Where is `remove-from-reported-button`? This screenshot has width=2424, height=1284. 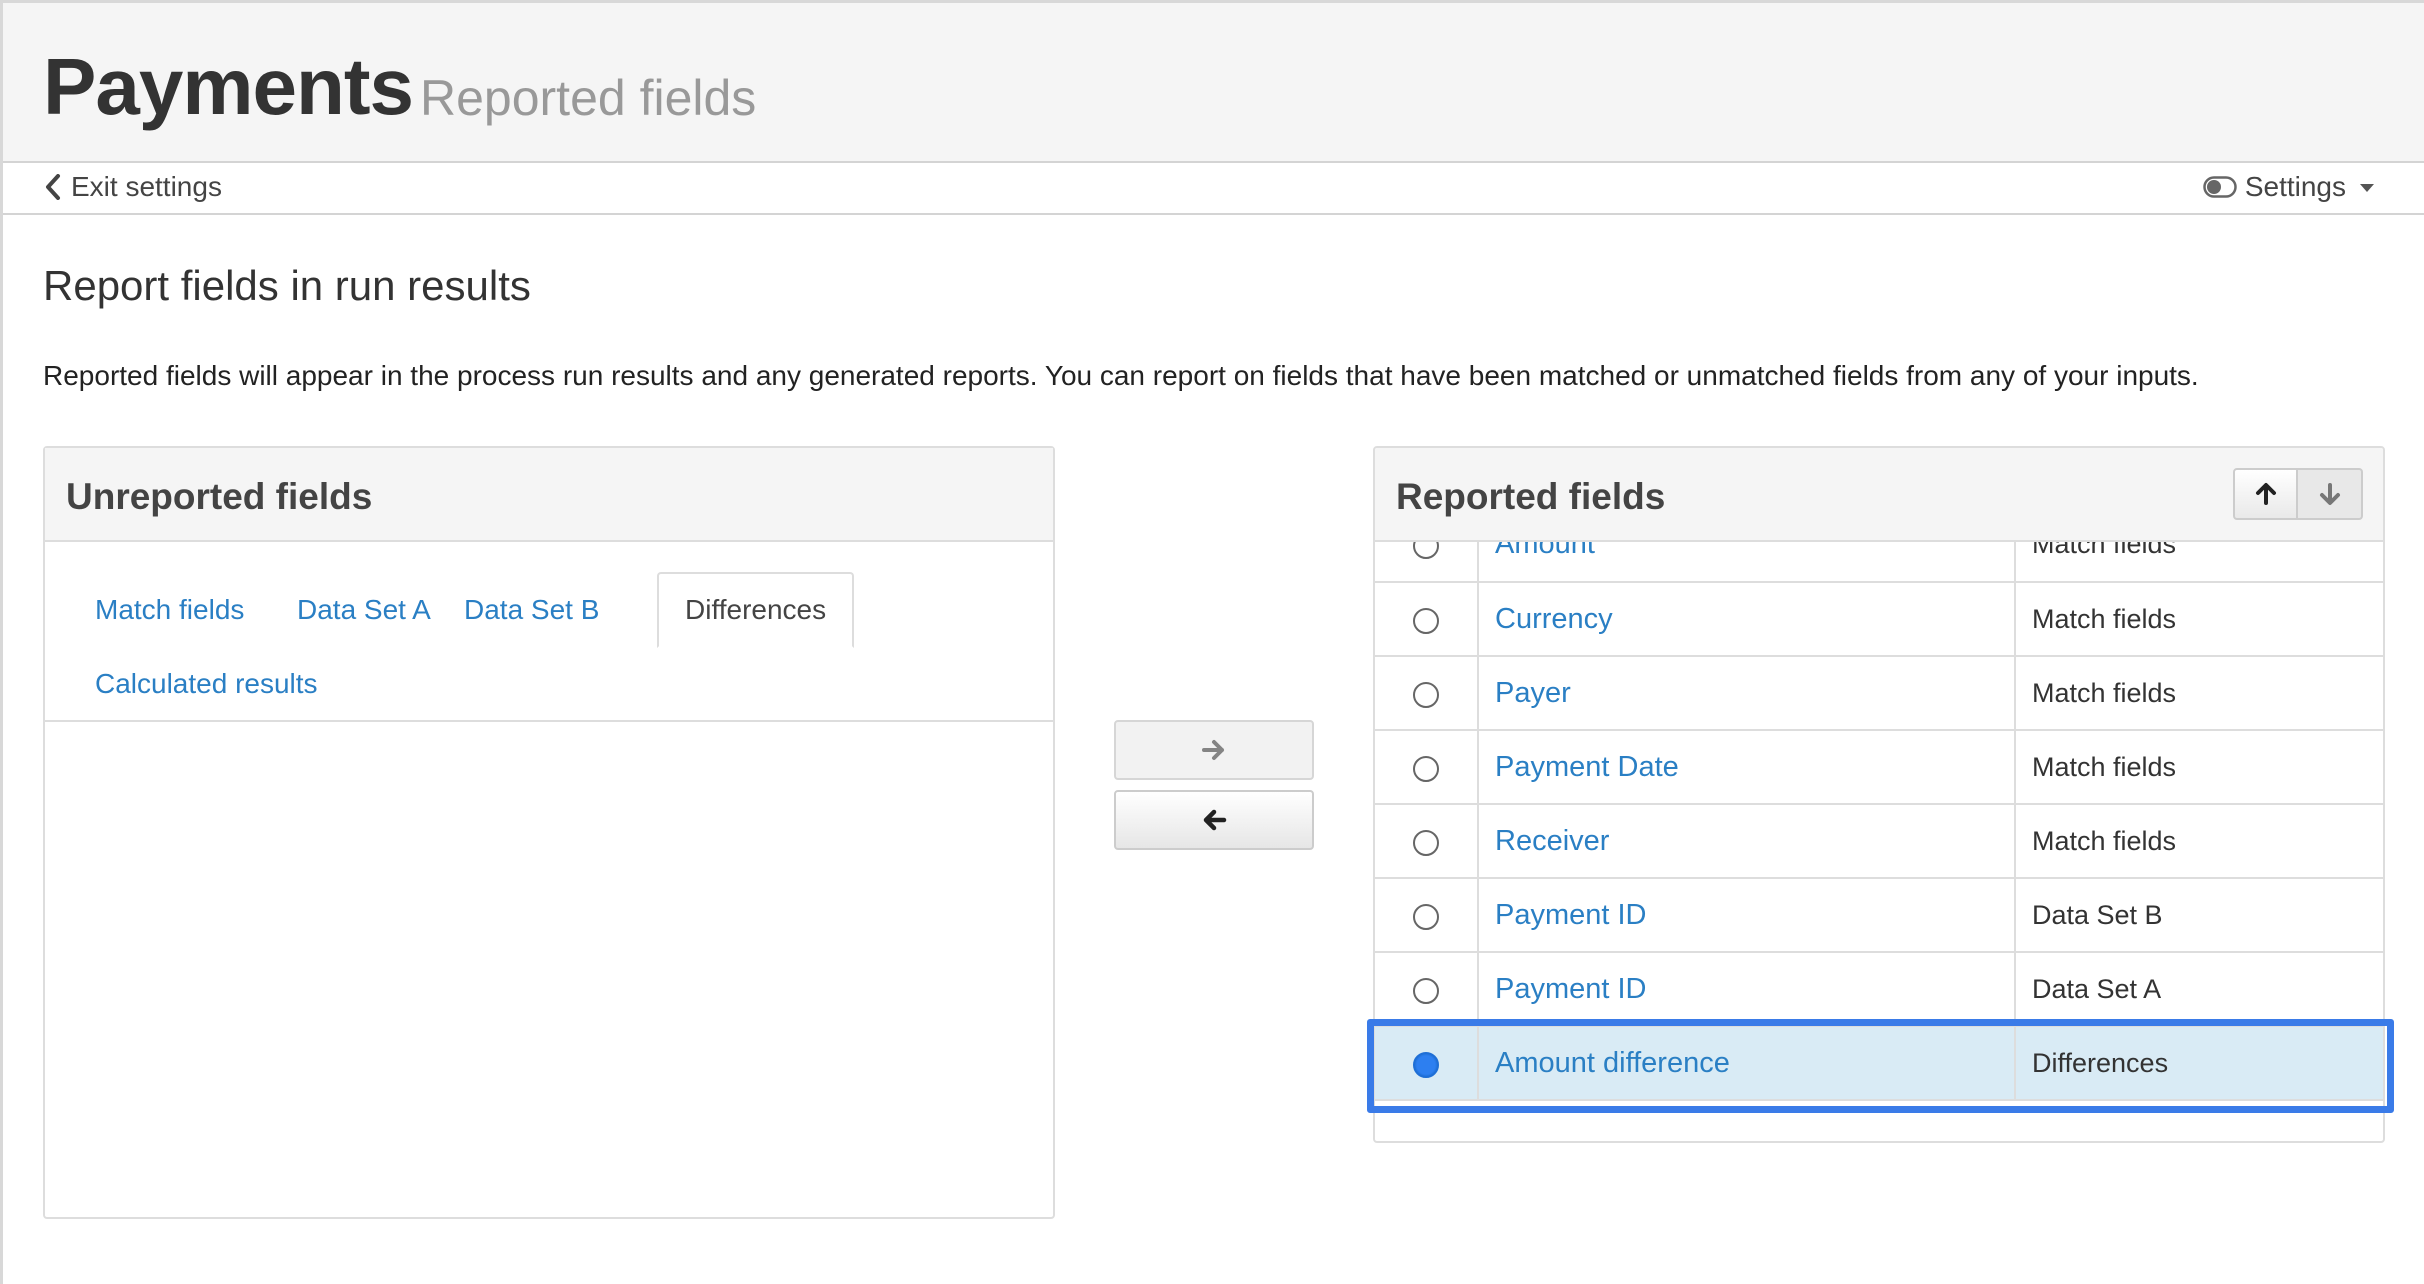 remove-from-reported-button is located at coordinates (1214, 820).